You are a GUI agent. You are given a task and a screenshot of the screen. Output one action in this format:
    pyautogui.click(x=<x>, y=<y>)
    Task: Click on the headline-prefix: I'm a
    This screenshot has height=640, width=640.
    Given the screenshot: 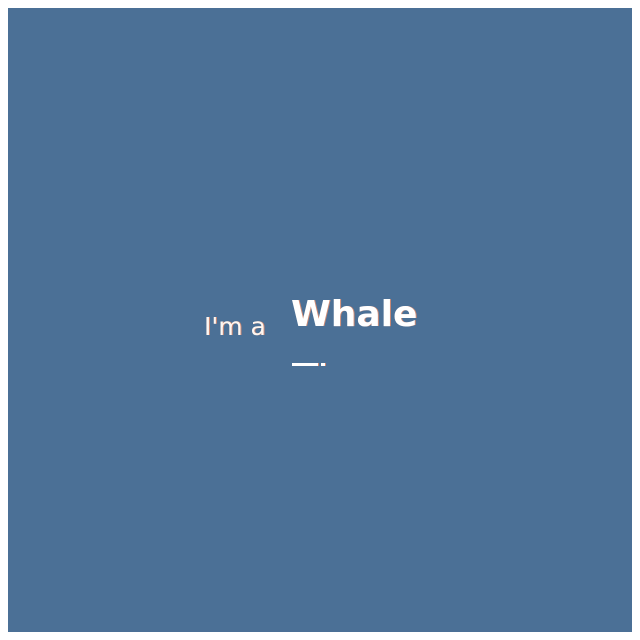 What is the action you would take?
    pyautogui.click(x=235, y=326)
    